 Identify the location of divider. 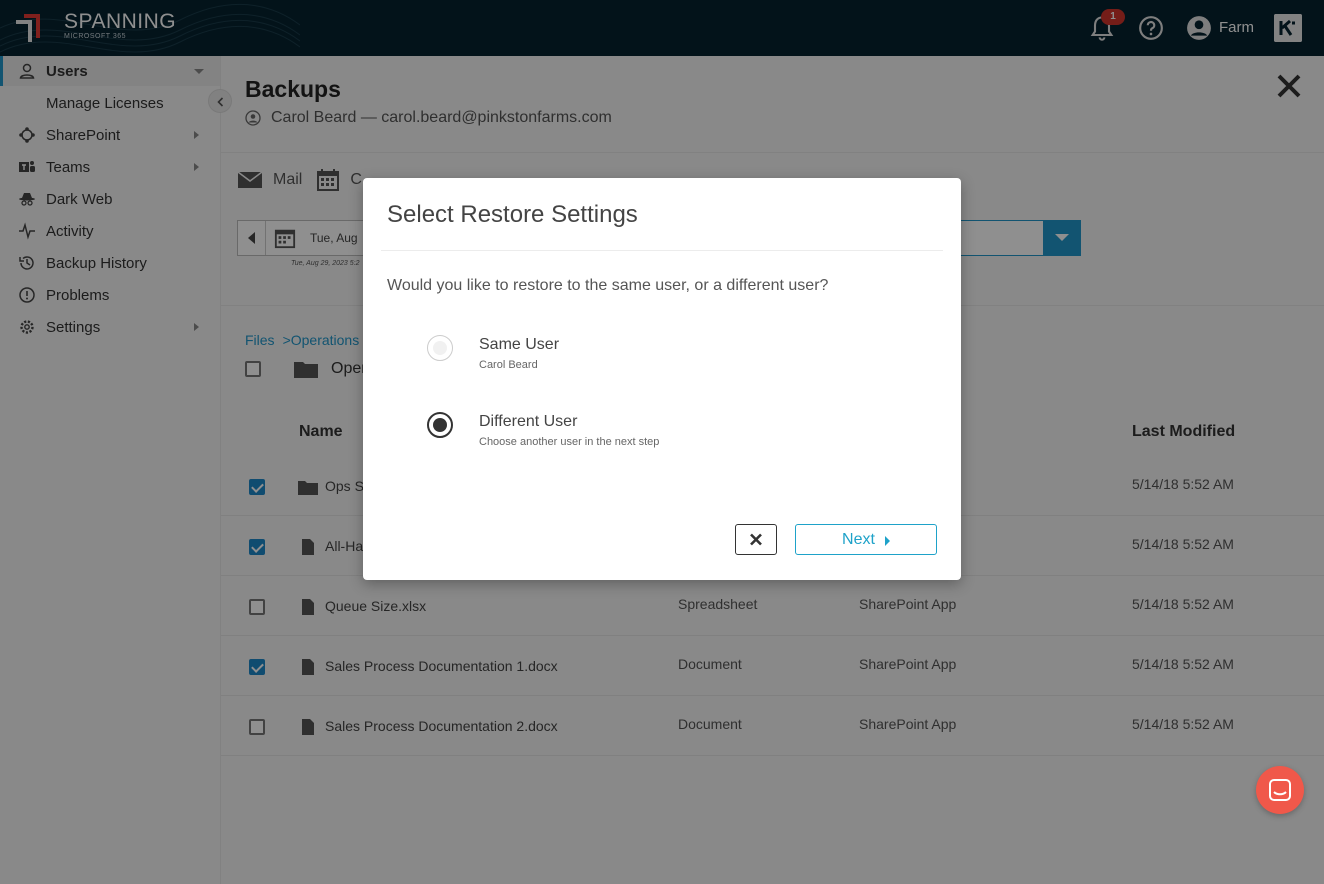
(662, 250).